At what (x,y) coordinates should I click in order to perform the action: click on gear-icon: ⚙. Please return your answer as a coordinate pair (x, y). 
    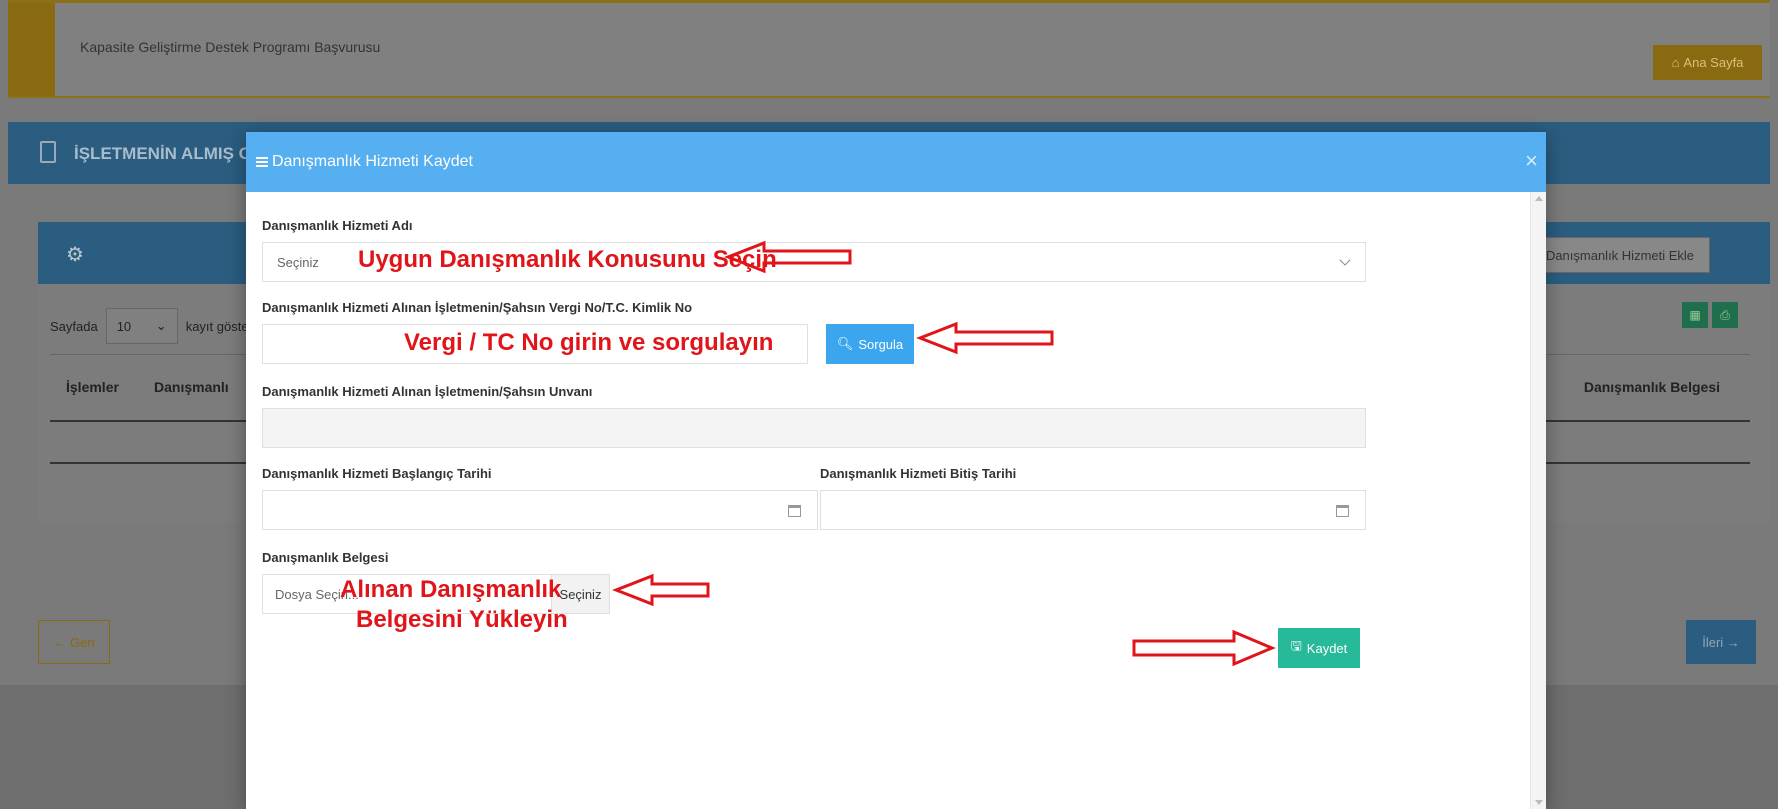
    Looking at the image, I should click on (75, 255).